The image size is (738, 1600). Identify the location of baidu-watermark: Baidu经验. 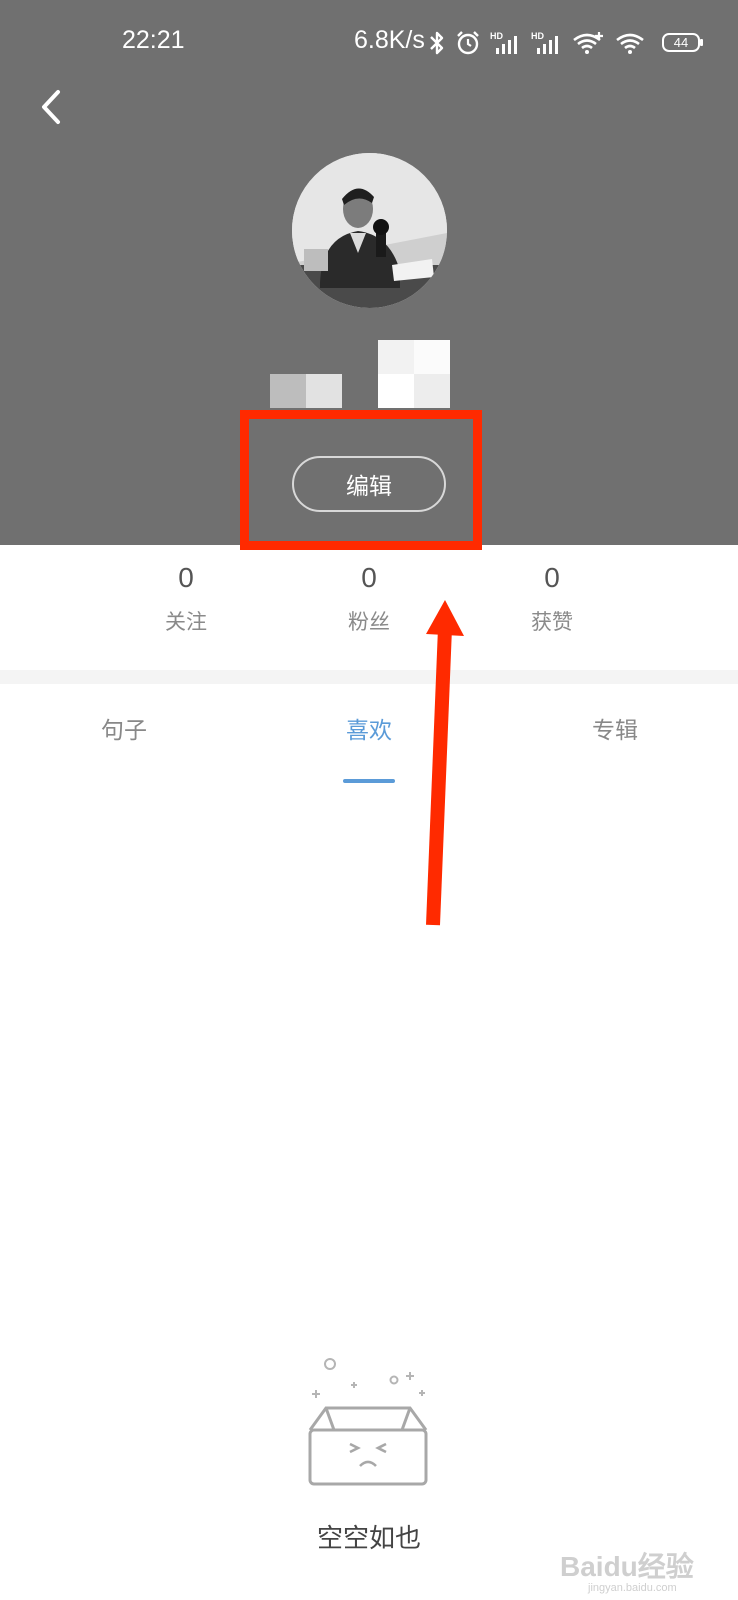
(627, 1566).